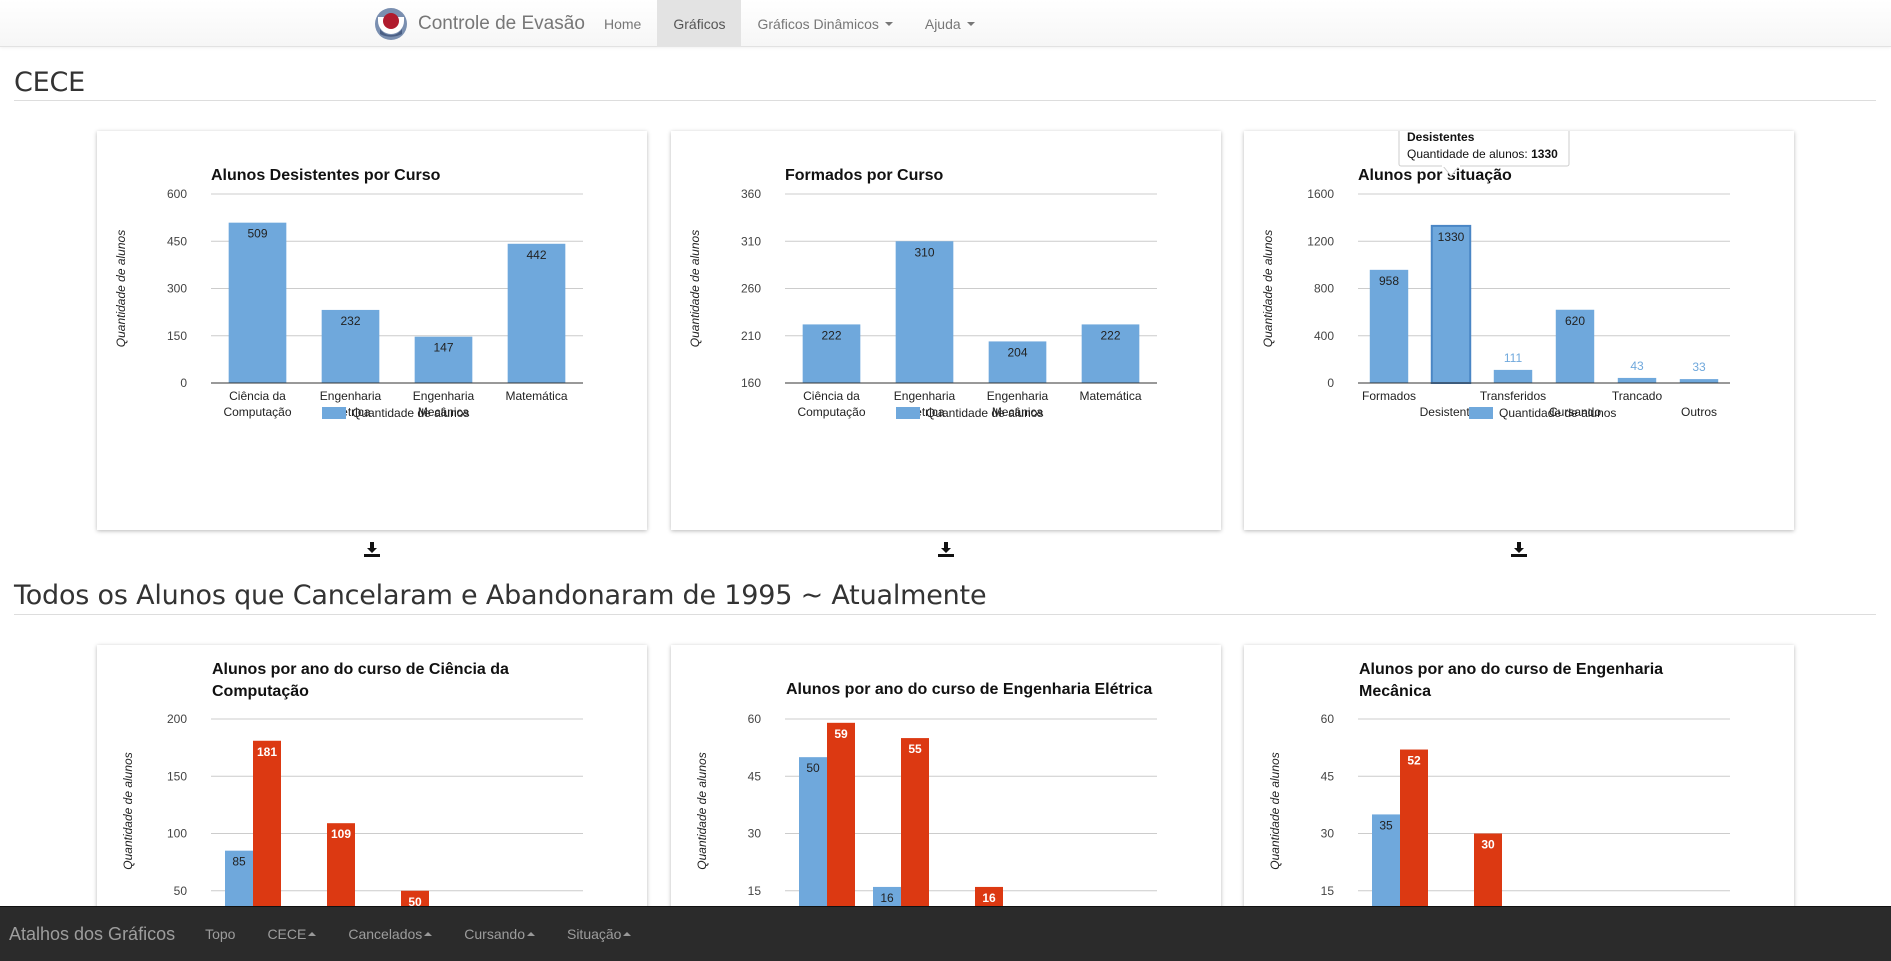 The height and width of the screenshot is (961, 1891). I want to click on brand-link: Controle de Evasão, so click(479, 23).